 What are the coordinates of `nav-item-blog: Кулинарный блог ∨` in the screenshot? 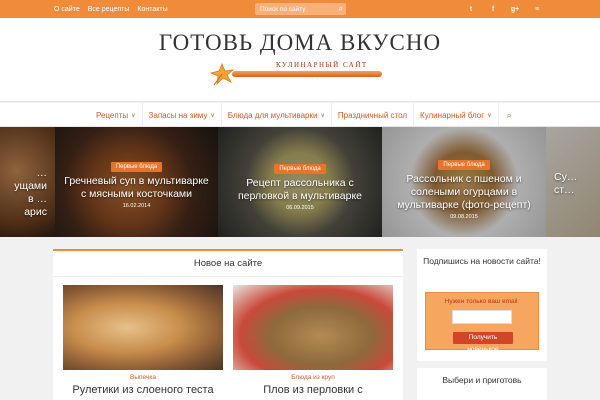 It's located at (456, 115).